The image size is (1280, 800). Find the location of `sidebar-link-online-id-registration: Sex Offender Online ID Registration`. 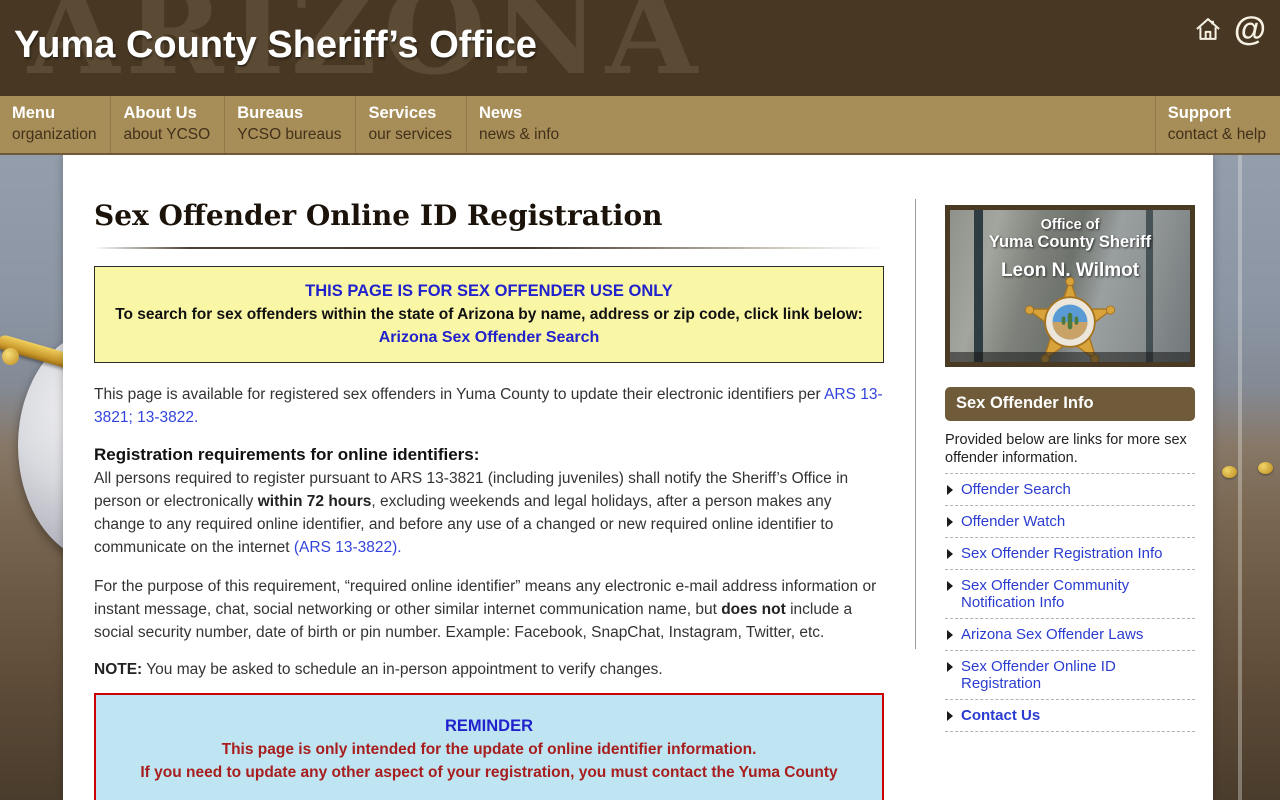

sidebar-link-online-id-registration: Sex Offender Online ID Registration is located at coordinates (1070, 675).